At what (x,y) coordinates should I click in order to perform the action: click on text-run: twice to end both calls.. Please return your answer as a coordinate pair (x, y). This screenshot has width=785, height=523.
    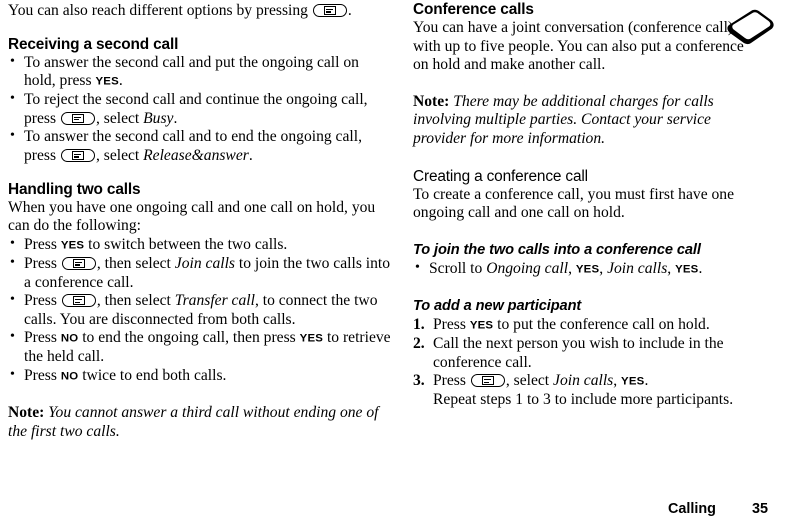
    Looking at the image, I should click on (152, 375).